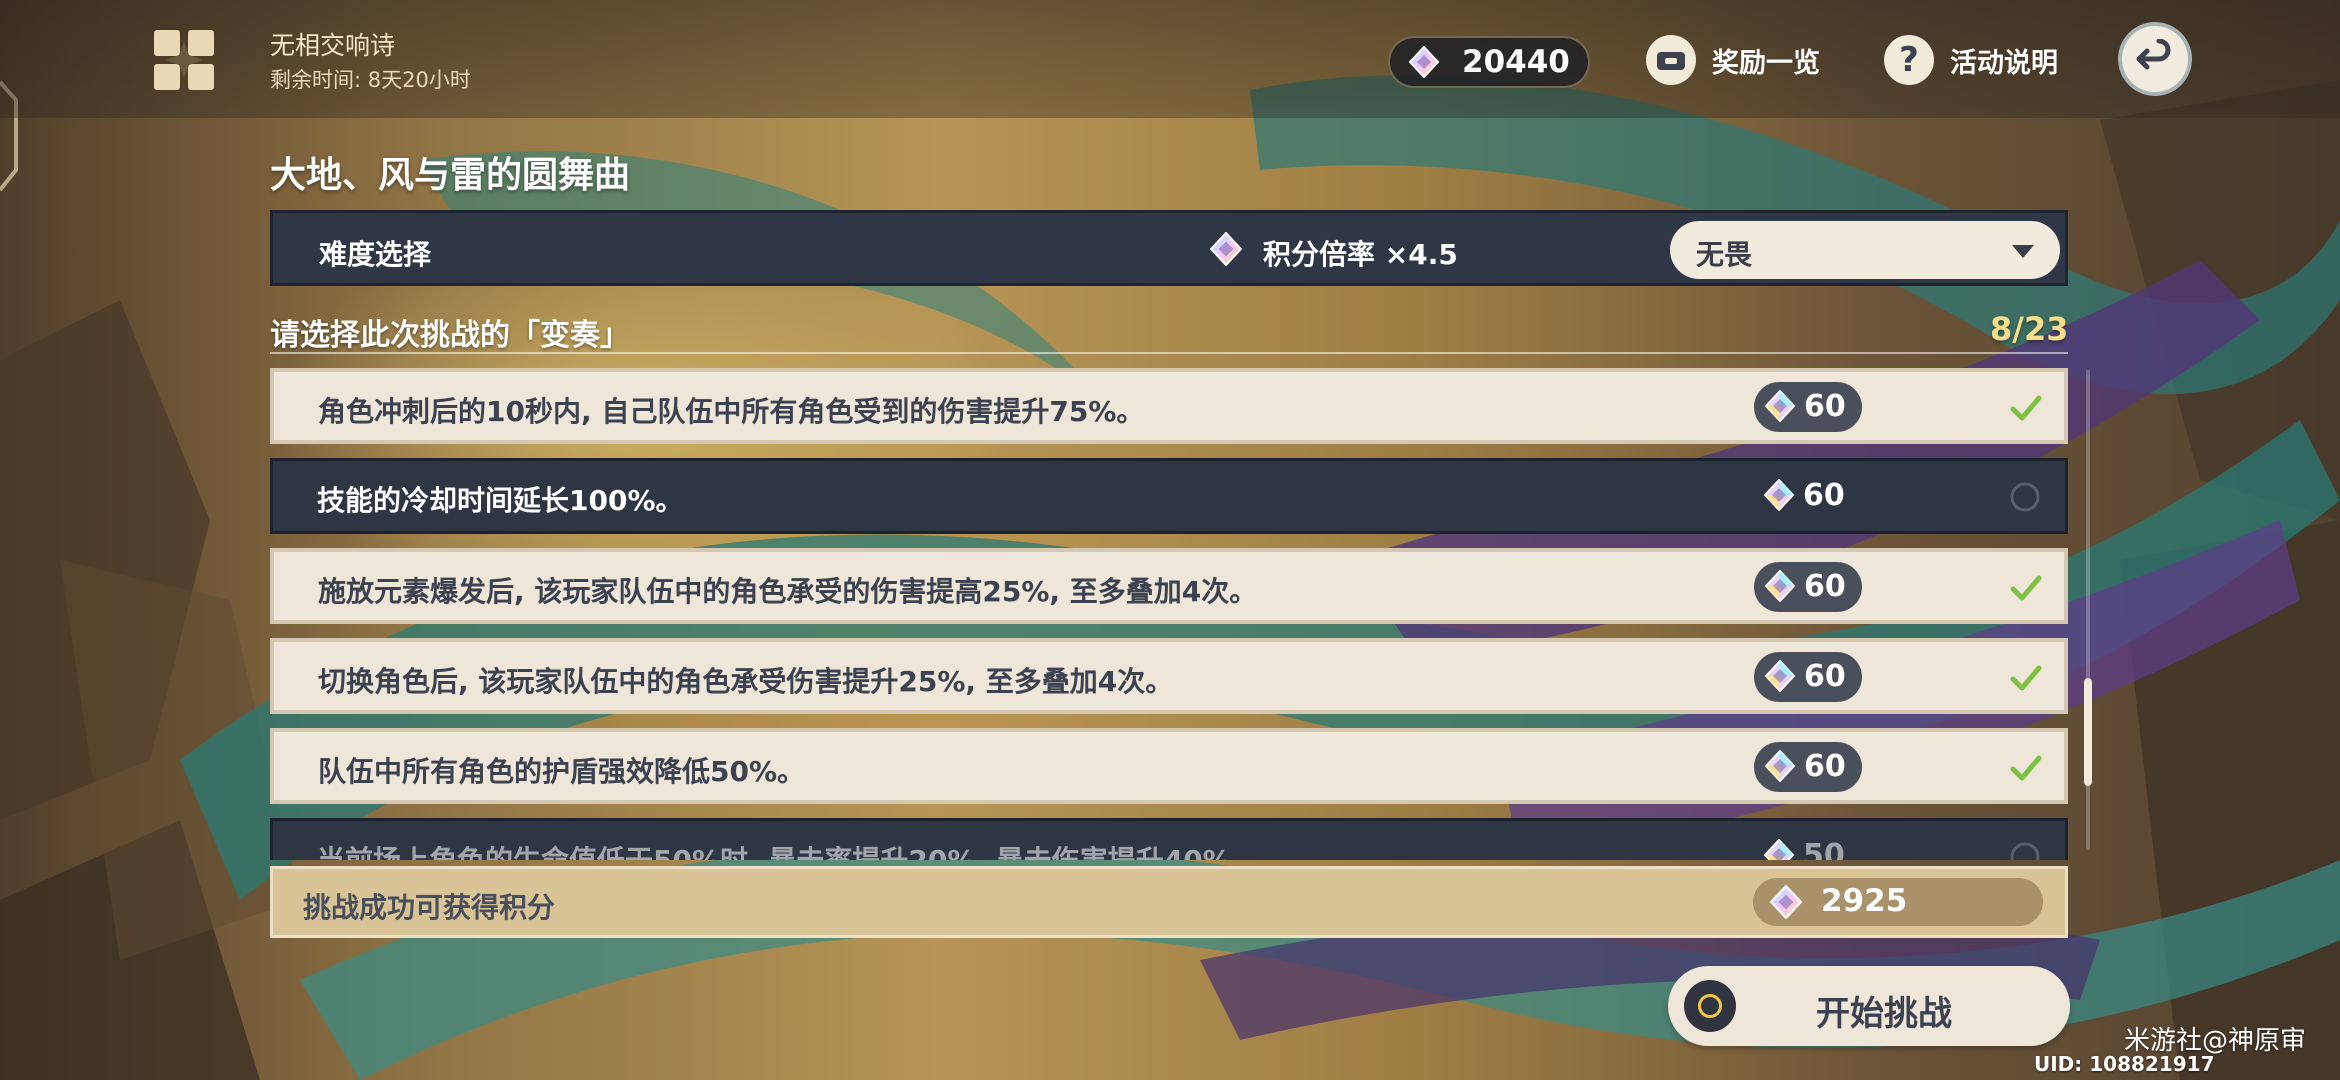 The width and height of the screenshot is (2340, 1080). I want to click on event-info-button: ? 活动说明, so click(1971, 60).